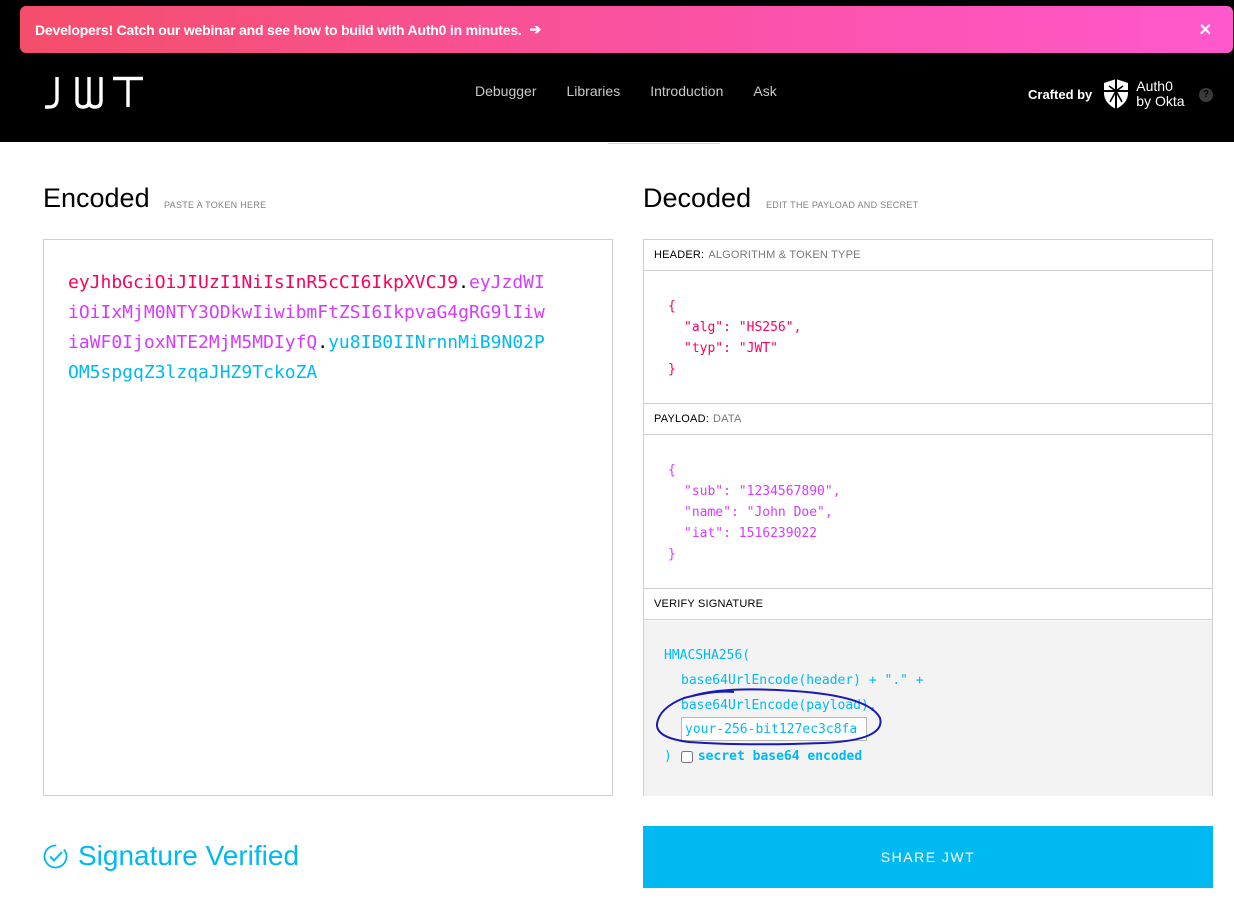 Image resolution: width=1234 pixels, height=904 pixels. Describe the element at coordinates (928, 255) in the screenshot. I see `header-section-head: HEADER: ALGORITHM & TOKEN TYPE` at that location.